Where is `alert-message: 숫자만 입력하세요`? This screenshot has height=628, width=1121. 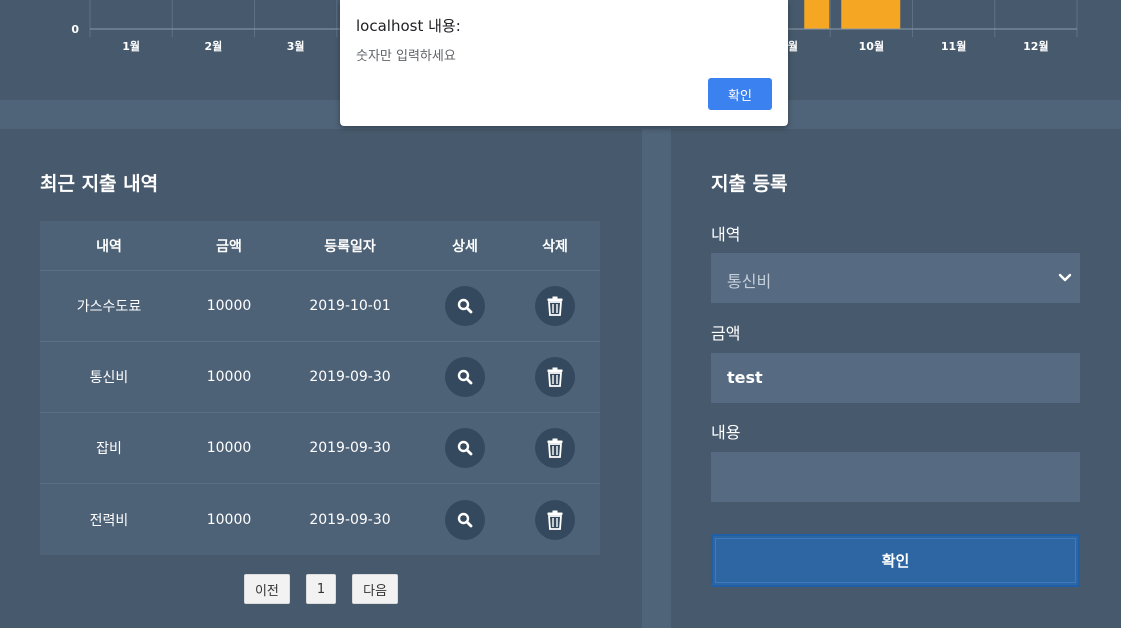 alert-message: 숫자만 입력하세요 is located at coordinates (406, 56).